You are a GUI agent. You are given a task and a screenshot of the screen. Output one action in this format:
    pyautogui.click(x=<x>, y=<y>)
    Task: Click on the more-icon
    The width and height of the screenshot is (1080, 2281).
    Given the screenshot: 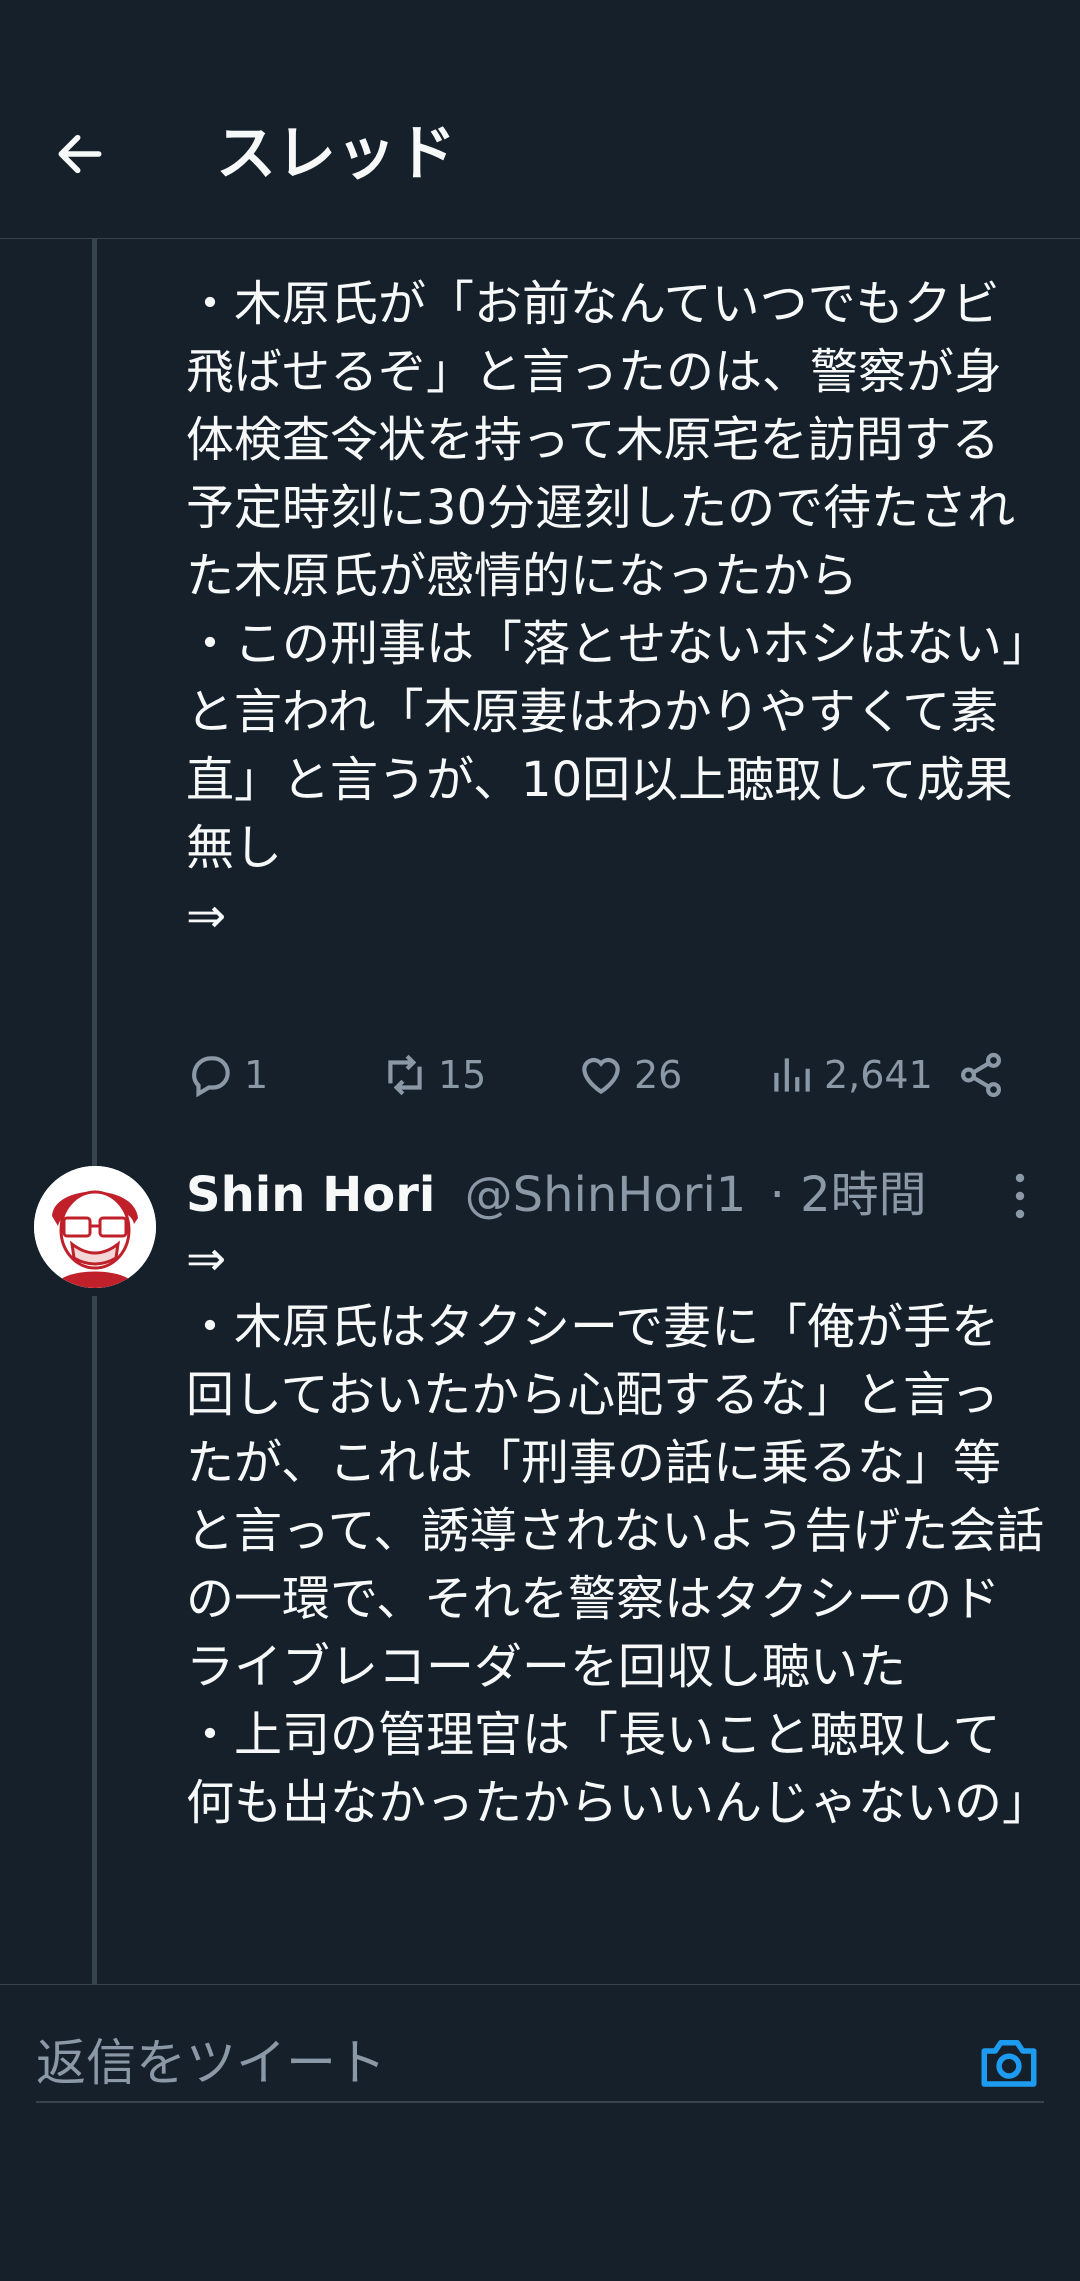 What is the action you would take?
    pyautogui.click(x=1020, y=1196)
    